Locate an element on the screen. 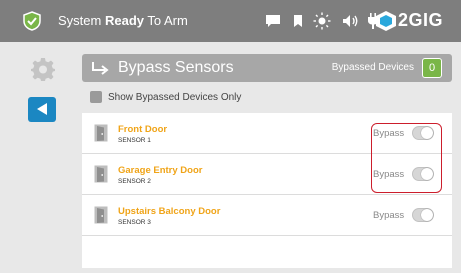 This screenshot has width=461, height=273. toggle-knob is located at coordinates (427, 215).